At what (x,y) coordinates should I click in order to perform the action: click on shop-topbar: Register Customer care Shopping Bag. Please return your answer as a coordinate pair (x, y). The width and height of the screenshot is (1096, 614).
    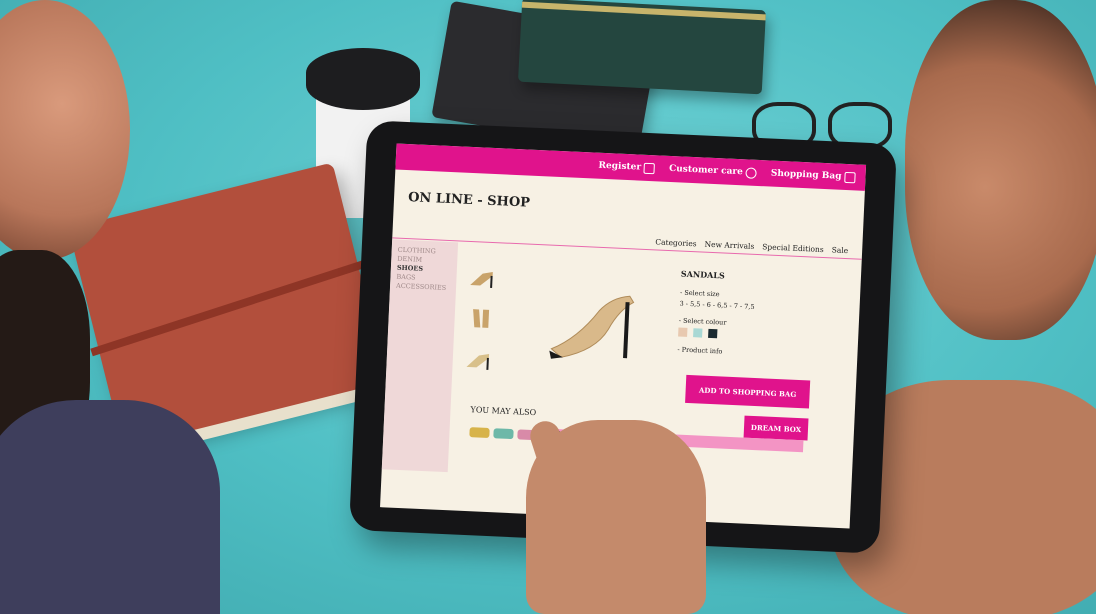
    Looking at the image, I should click on (631, 167).